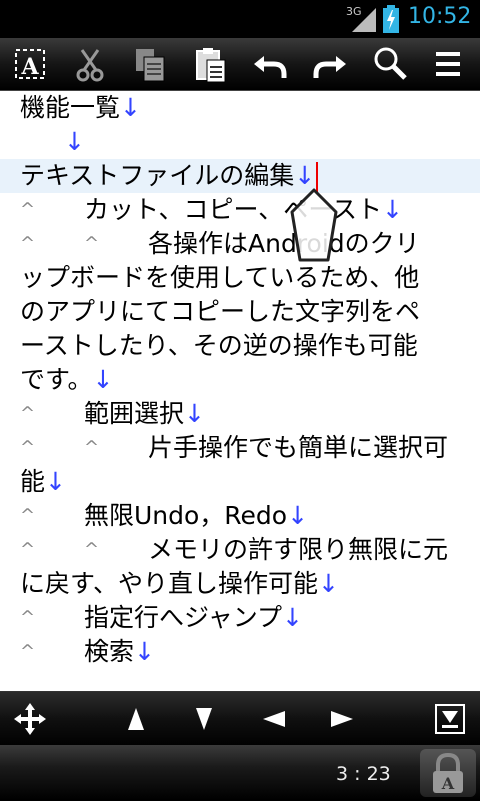  Describe the element at coordinates (234, 447) in the screenshot. I see `editor-line: ^ ^ 片手操作でも簡単に選択可` at that location.